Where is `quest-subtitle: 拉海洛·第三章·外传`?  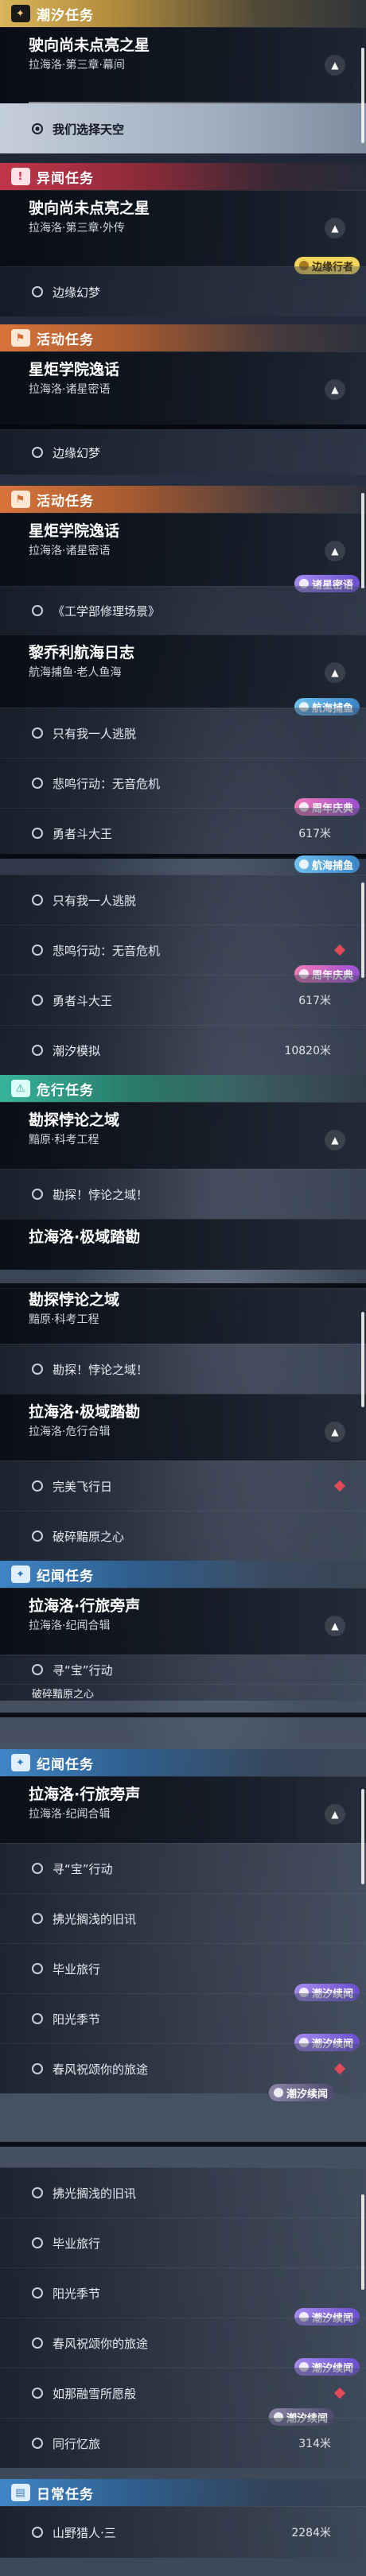 quest-subtitle: 拉海洛·第三章·外传 is located at coordinates (77, 229).